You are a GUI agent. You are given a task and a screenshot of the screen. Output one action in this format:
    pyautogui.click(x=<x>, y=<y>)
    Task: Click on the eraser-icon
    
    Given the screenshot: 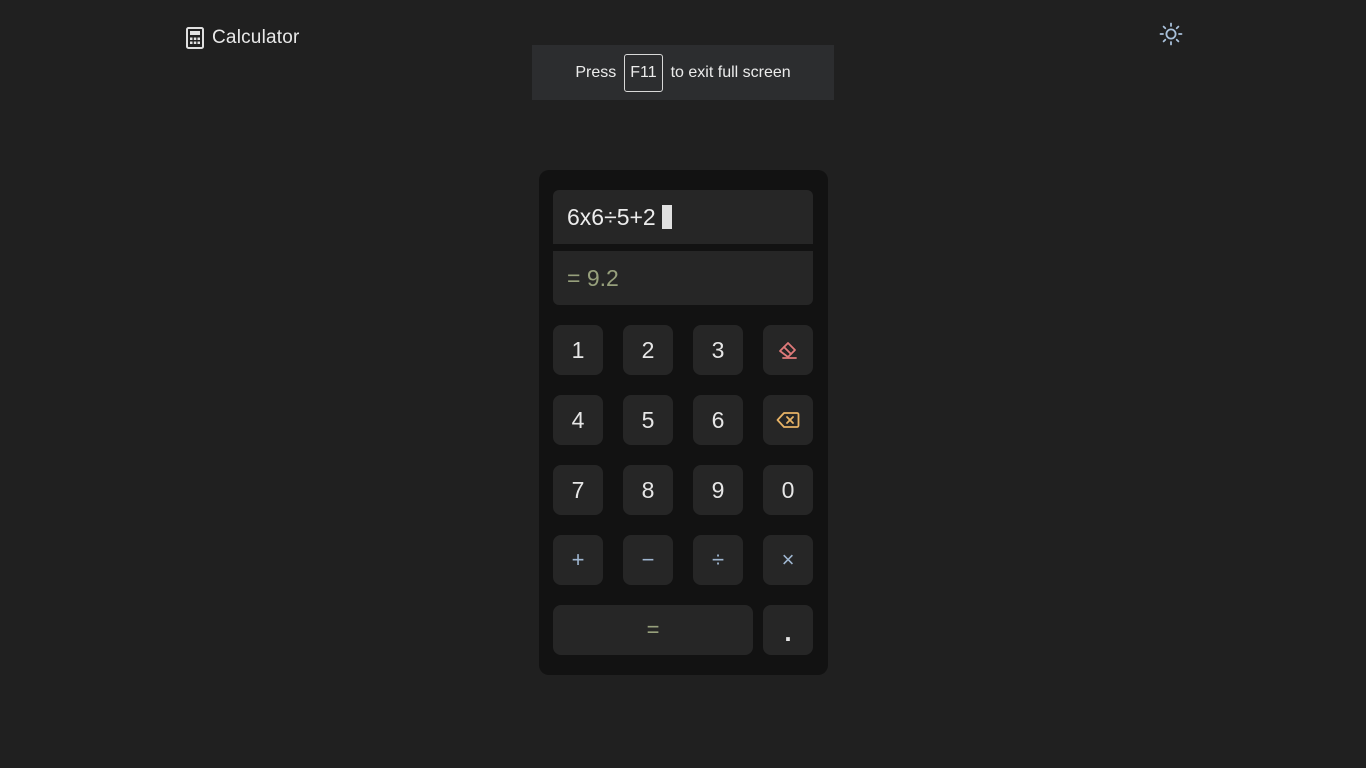 What is the action you would take?
    pyautogui.click(x=788, y=350)
    